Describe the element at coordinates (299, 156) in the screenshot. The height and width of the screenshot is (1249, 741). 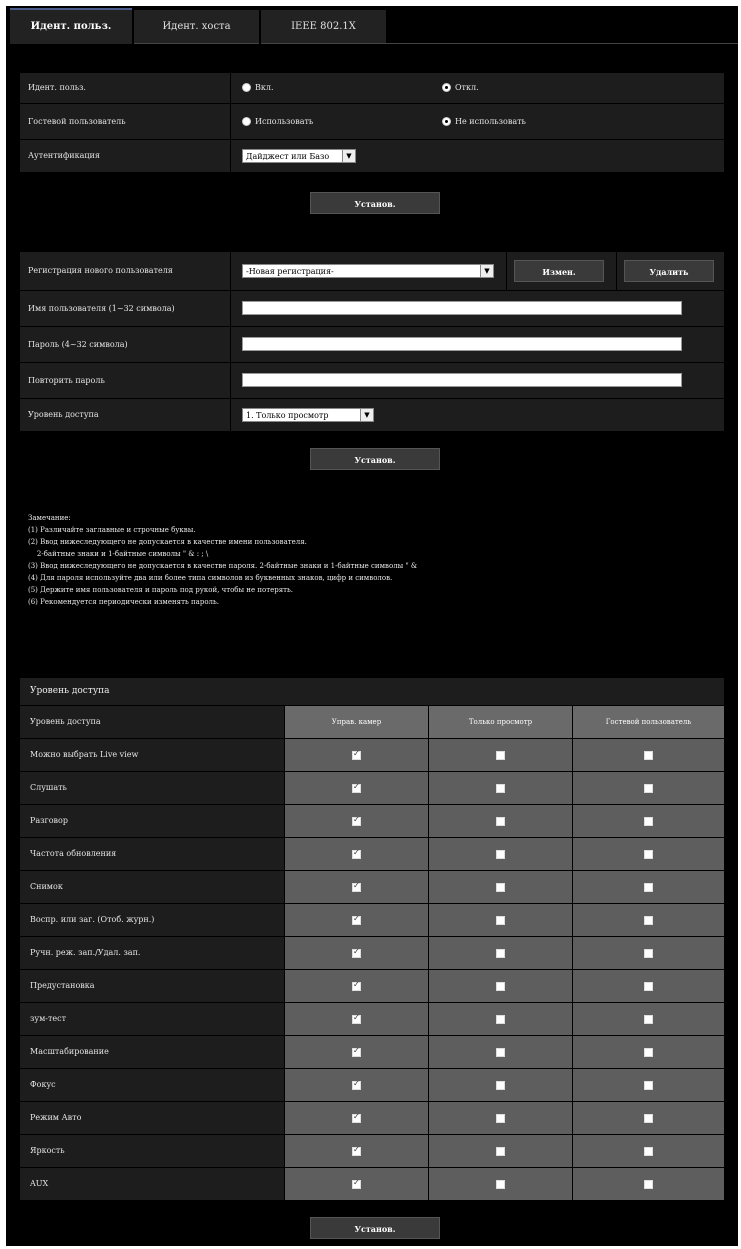
I see `authentication-select: Дайджест или Базо ▼` at that location.